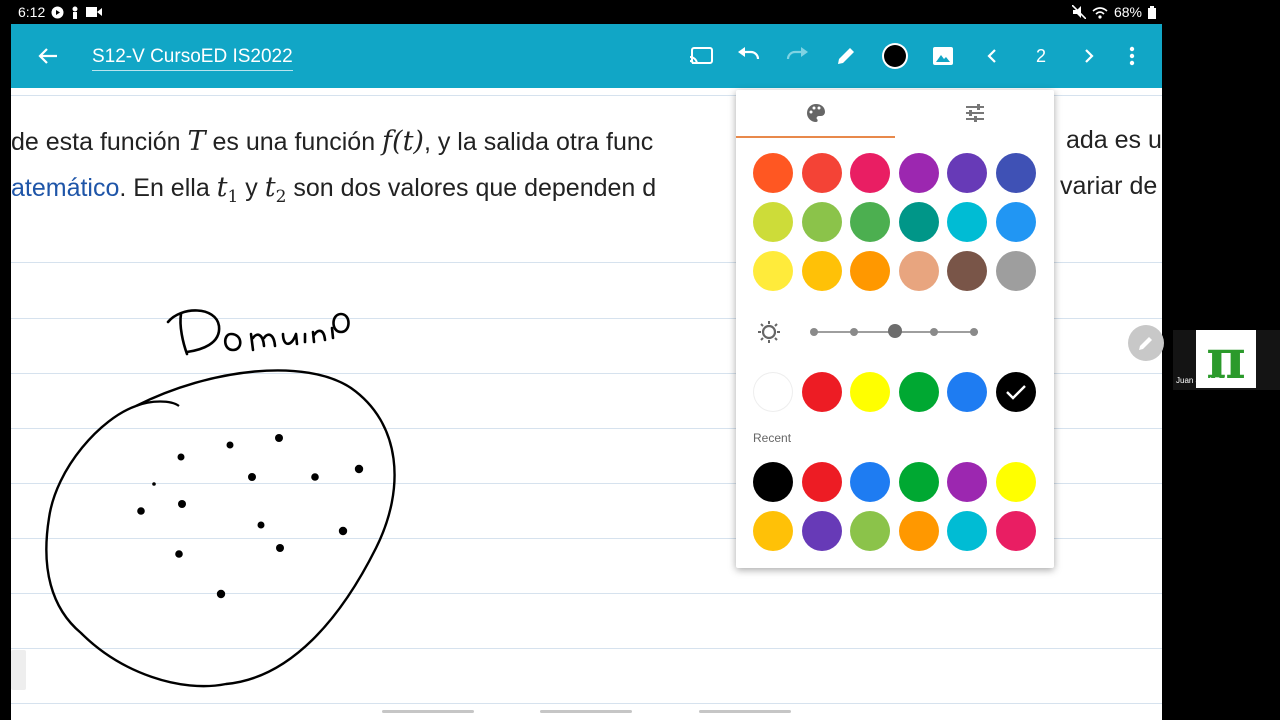  What do you see at coordinates (258, 332) in the screenshot?
I see `handwritten-word-dominio` at bounding box center [258, 332].